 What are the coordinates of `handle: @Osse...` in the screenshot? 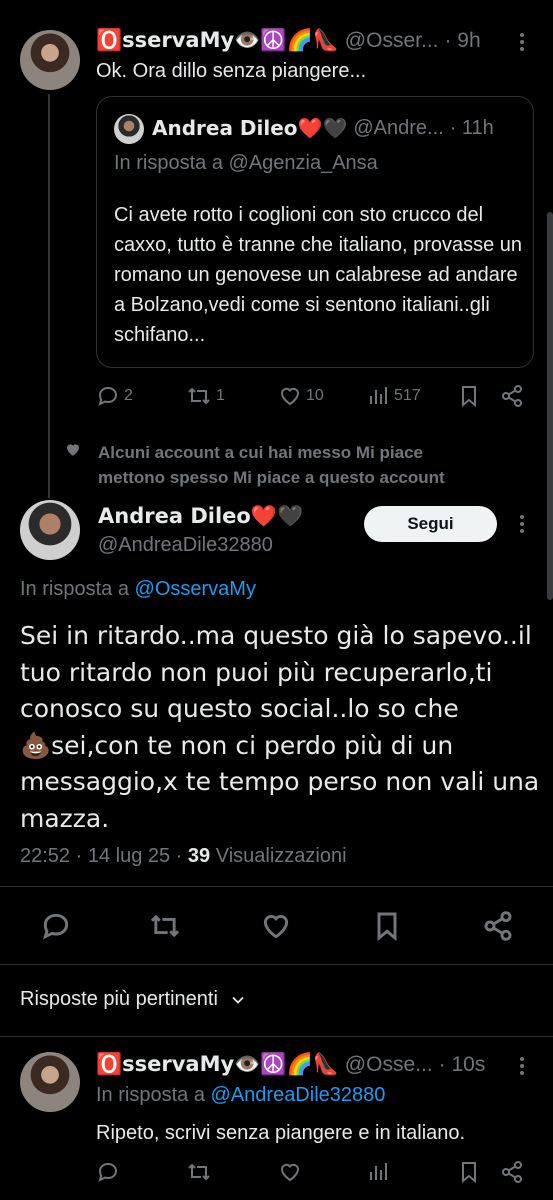 It's located at (389, 1065).